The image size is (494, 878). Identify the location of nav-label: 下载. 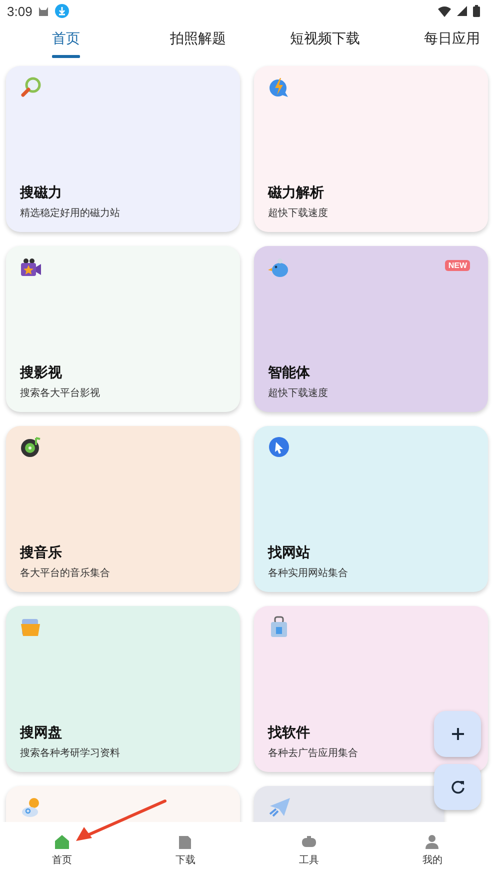
(185, 860).